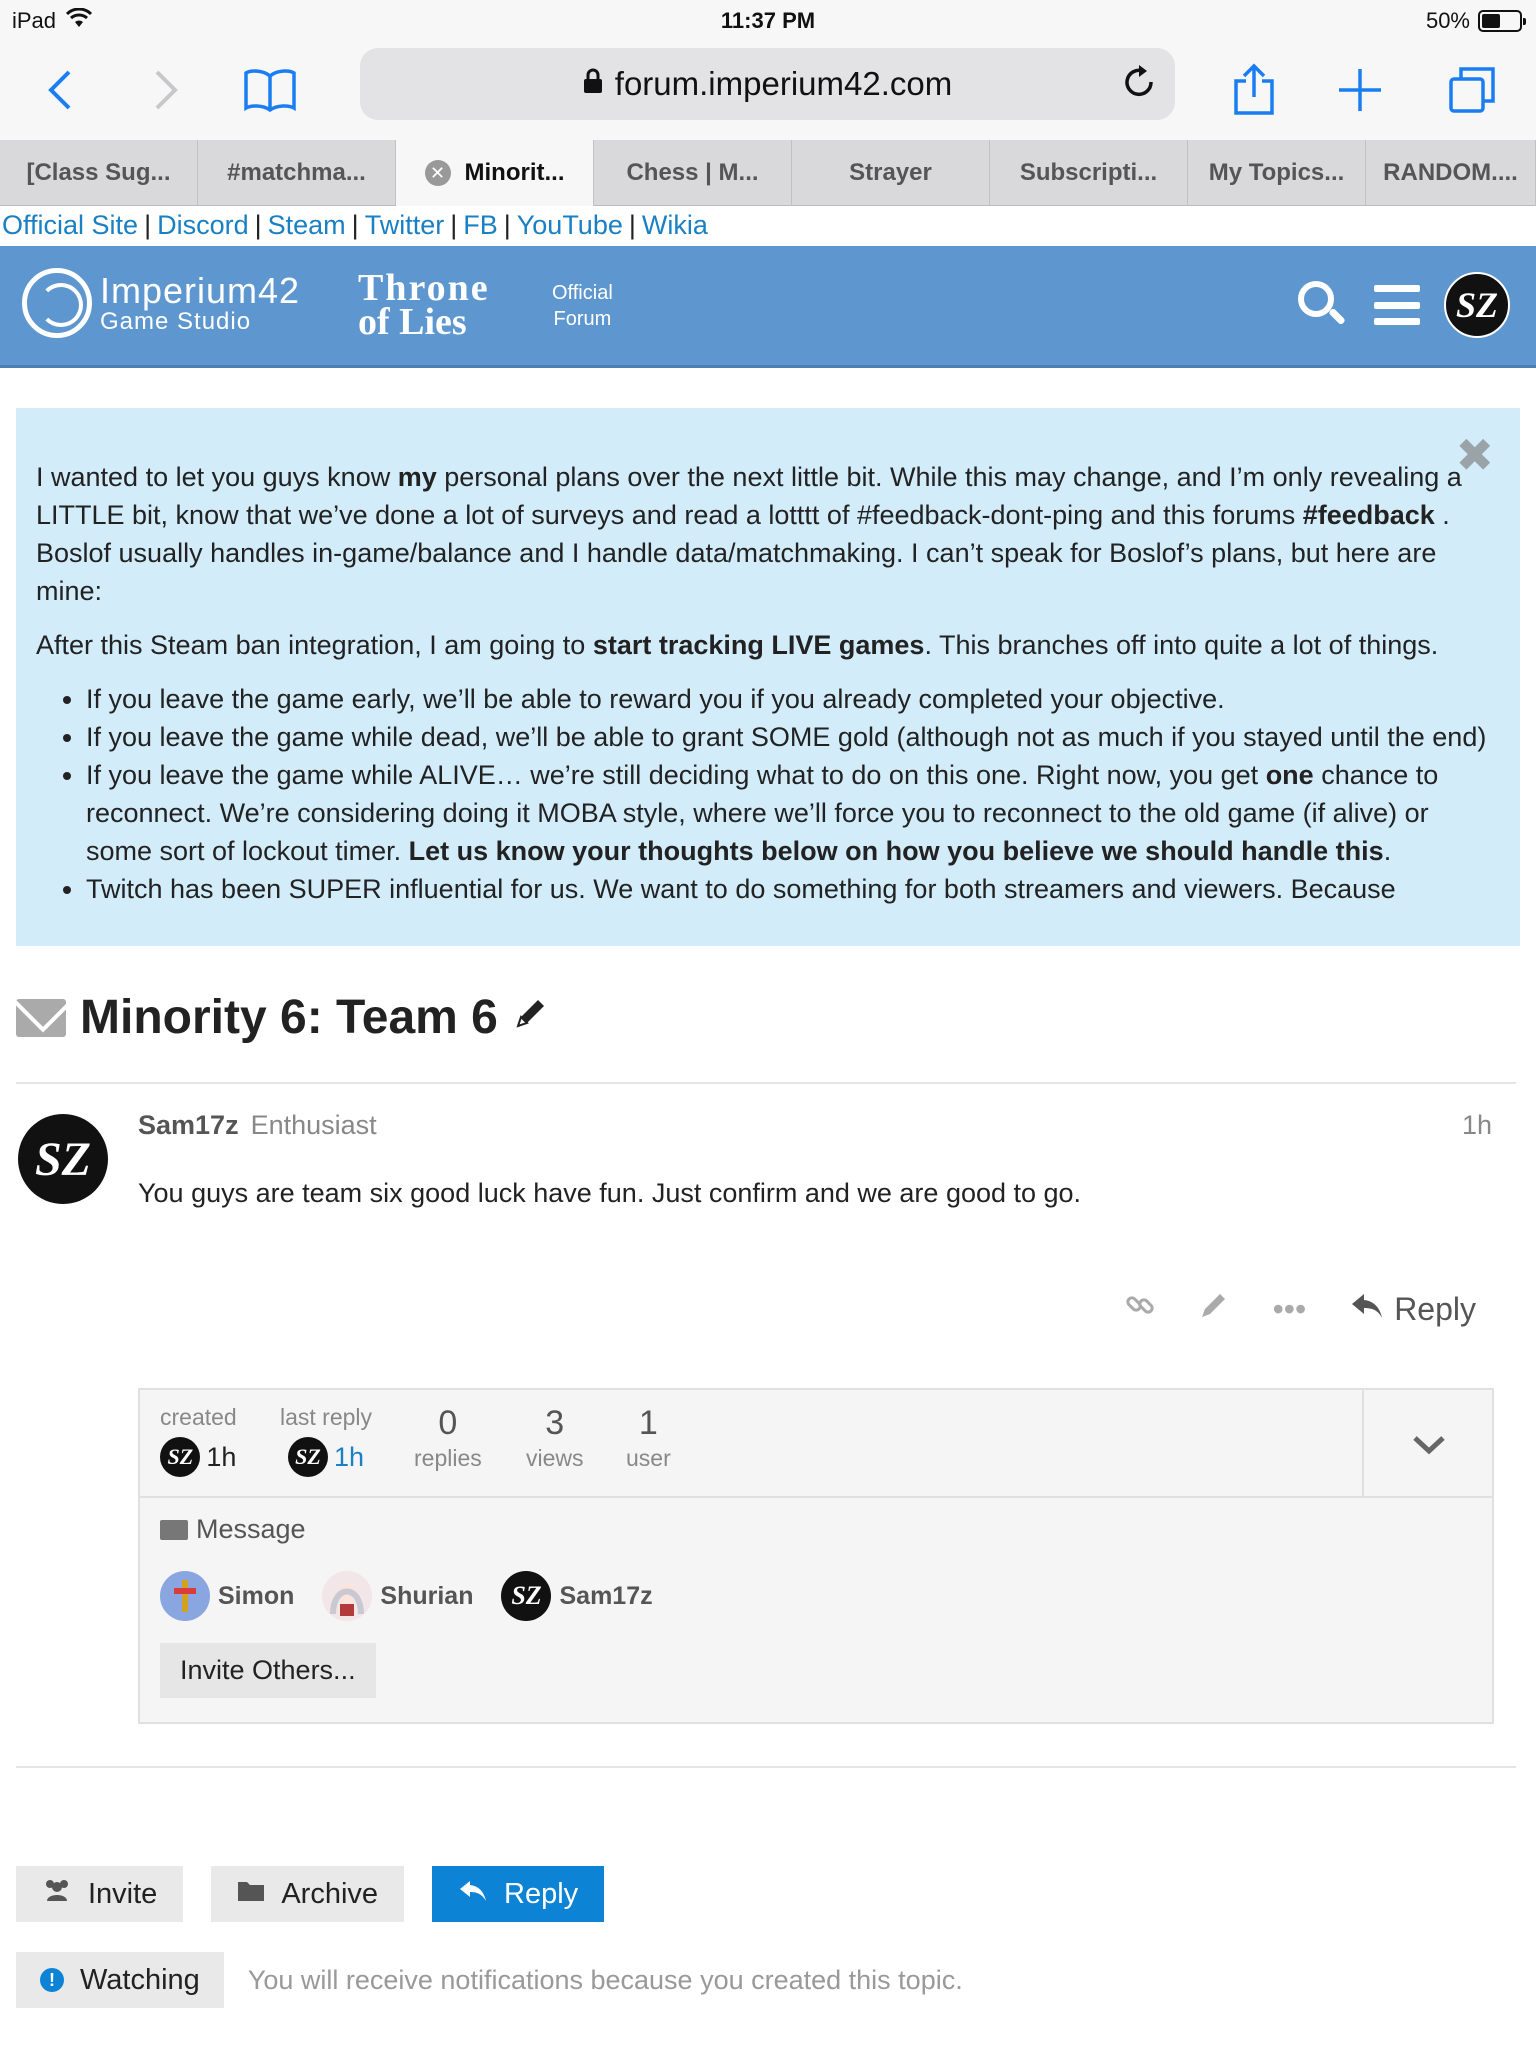  I want to click on topic-header: Minority 6: Team 6, so click(282, 1017).